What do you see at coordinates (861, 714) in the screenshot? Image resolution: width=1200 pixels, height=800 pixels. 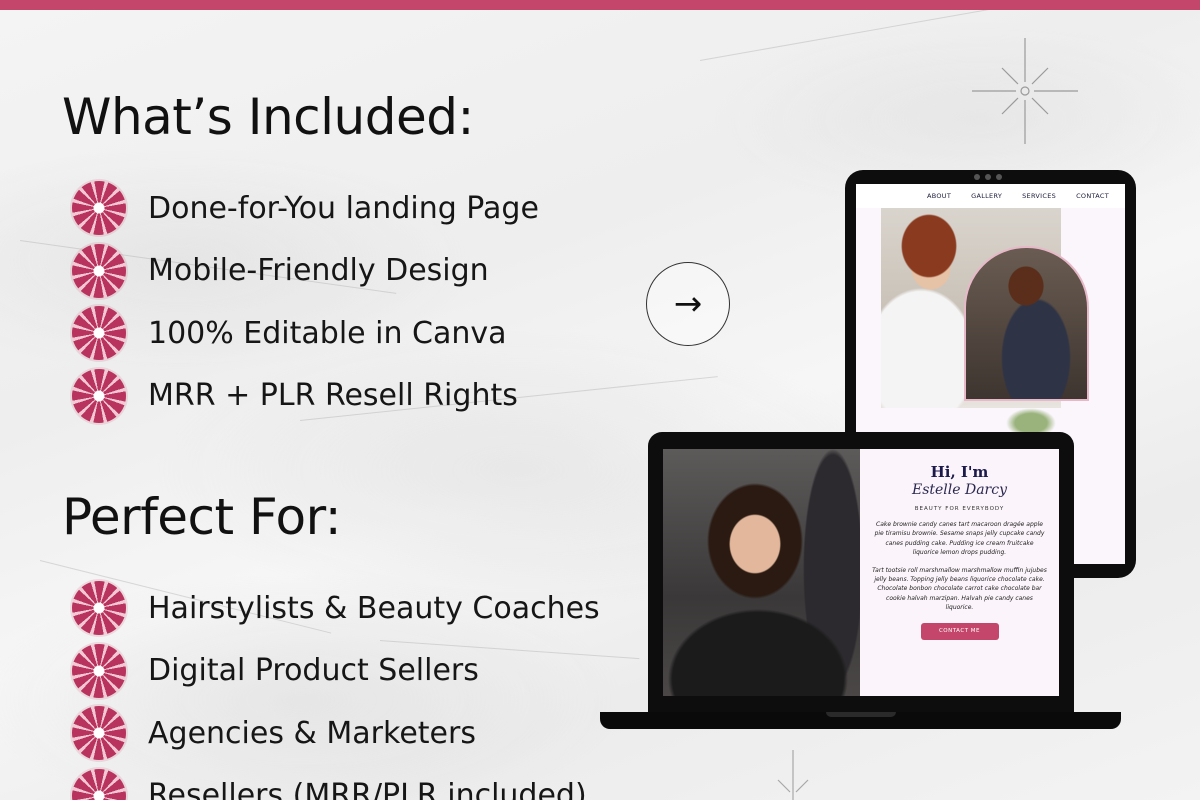 I see `laptop-notch` at bounding box center [861, 714].